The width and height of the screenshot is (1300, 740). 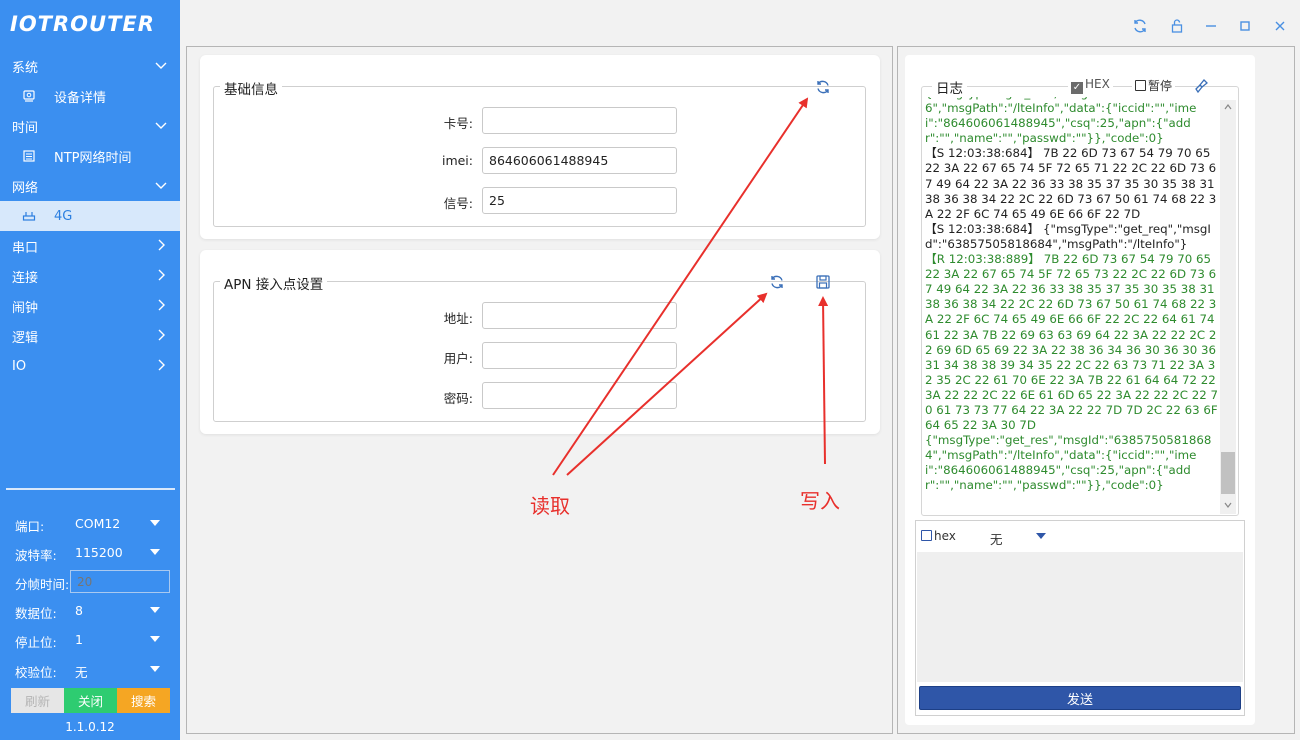 I want to click on frame-time-row: 分帧时间:, so click(x=90, y=582).